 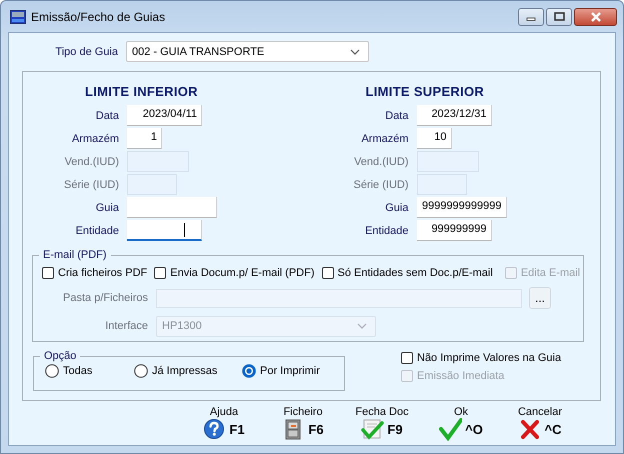 What do you see at coordinates (415, 273) in the screenshot?
I see `checkbox-label: Só Entidades sem Doc.p/E-mail` at bounding box center [415, 273].